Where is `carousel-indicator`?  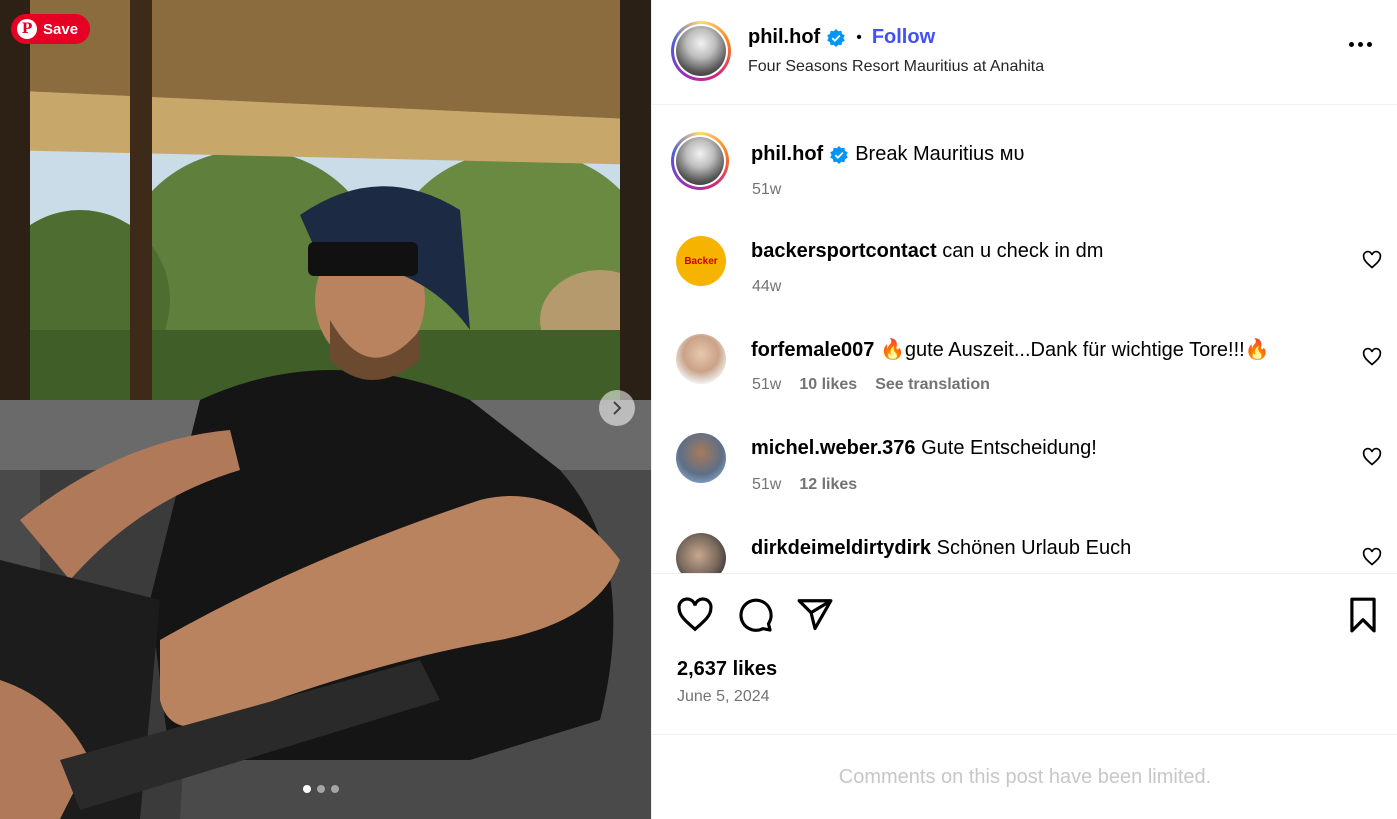
carousel-indicator is located at coordinates (321, 789).